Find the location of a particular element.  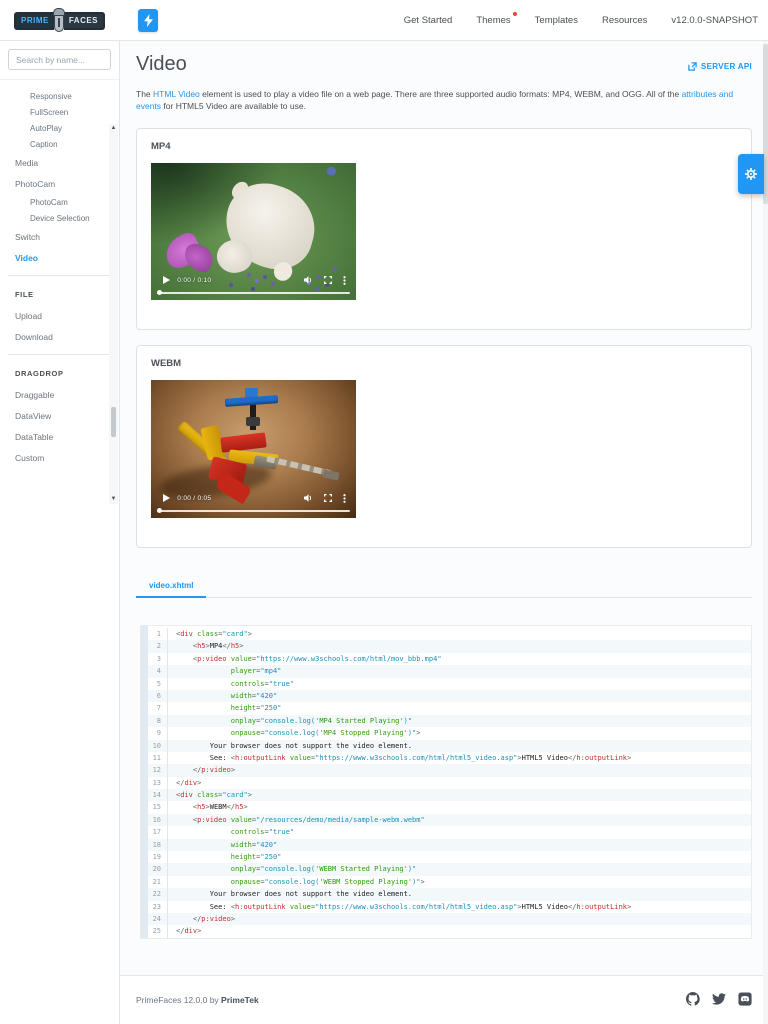

mp4-video-player: 0:00 / 0:10 is located at coordinates (253, 231).